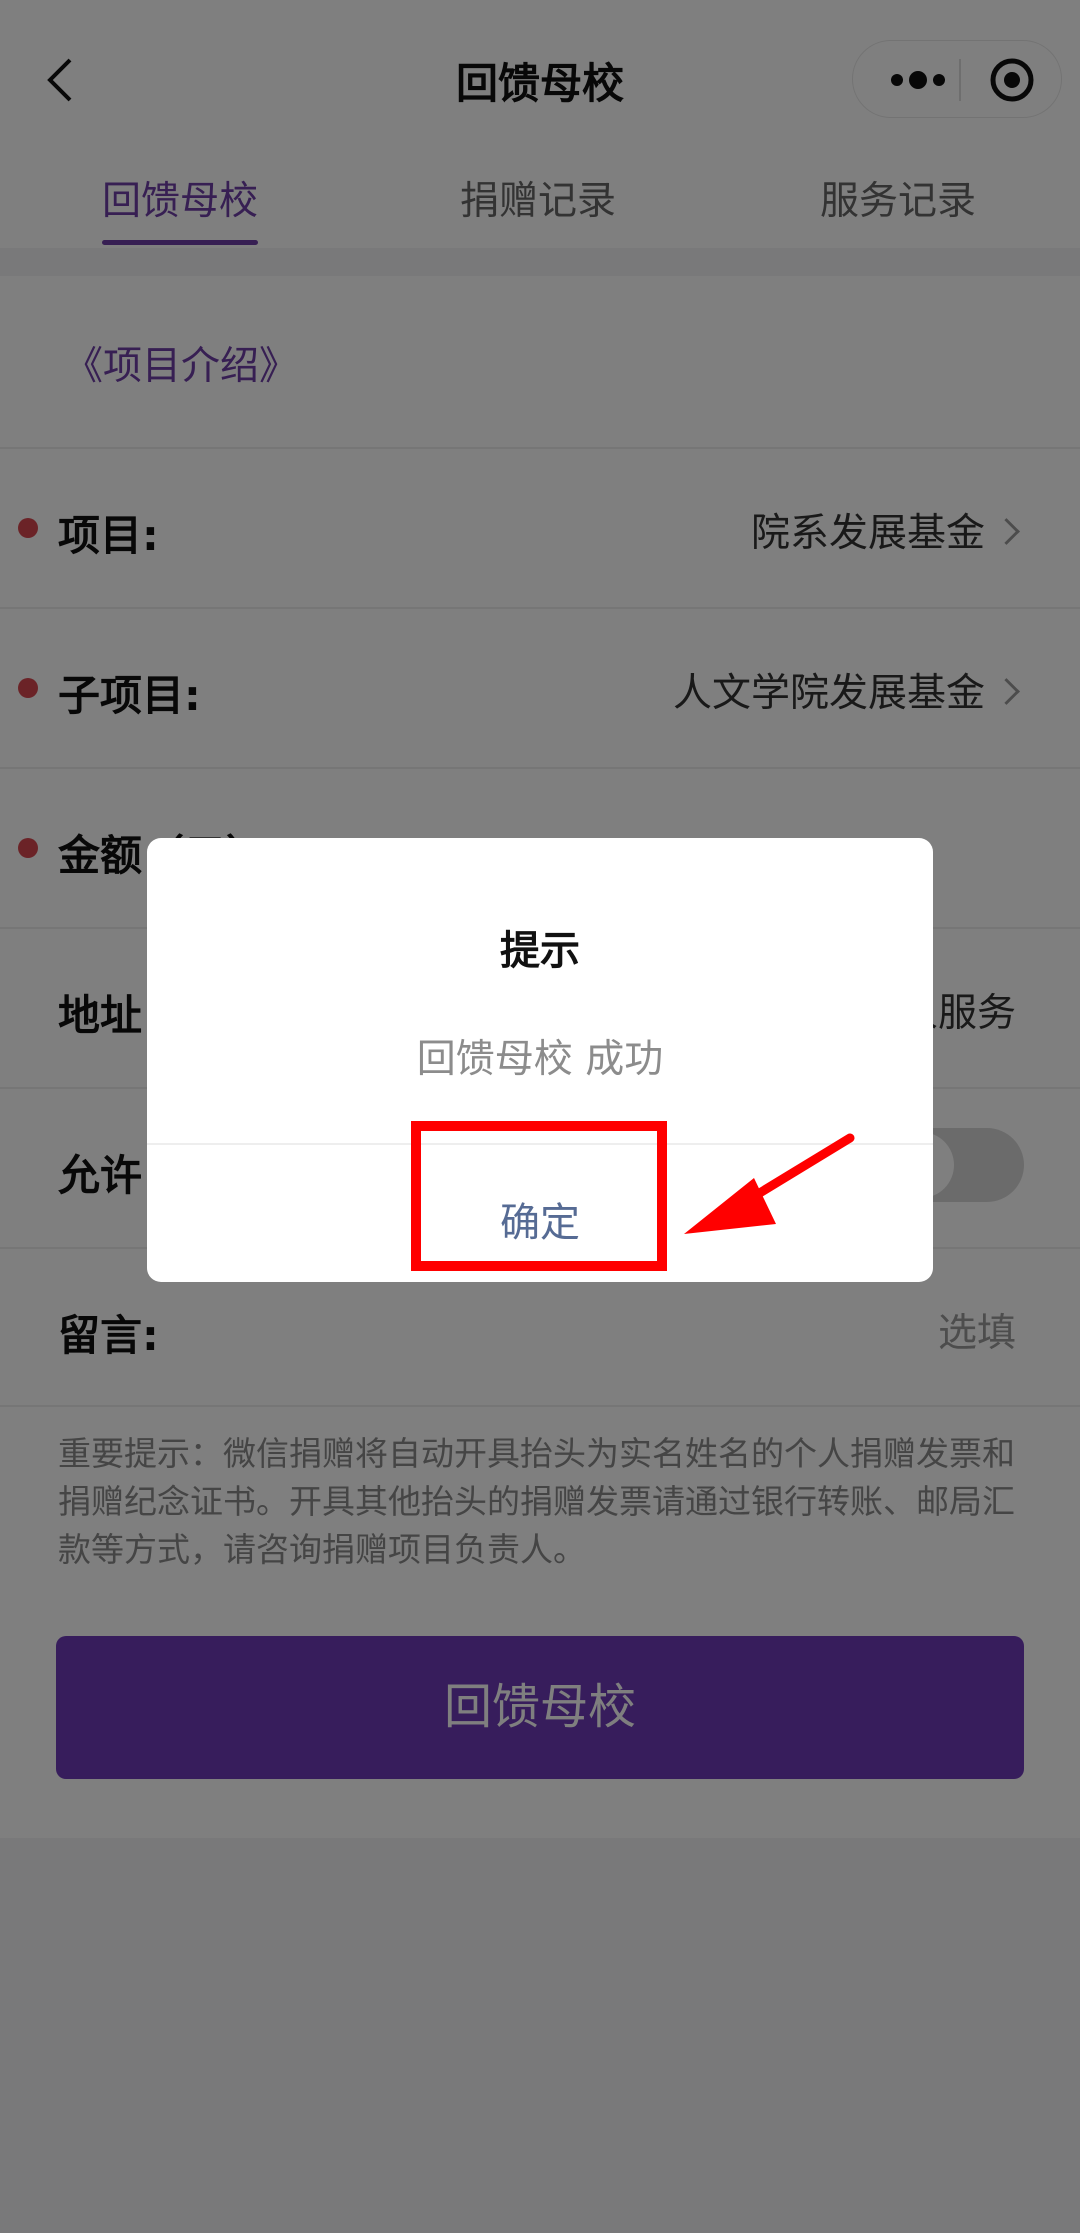 This screenshot has height=2233, width=1080. I want to click on red-arrow-icon, so click(769, 1183).